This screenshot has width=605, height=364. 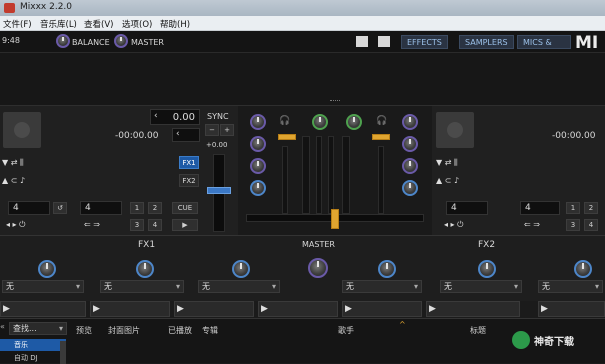 I want to click on master-gain-knob, so click(x=121, y=41).